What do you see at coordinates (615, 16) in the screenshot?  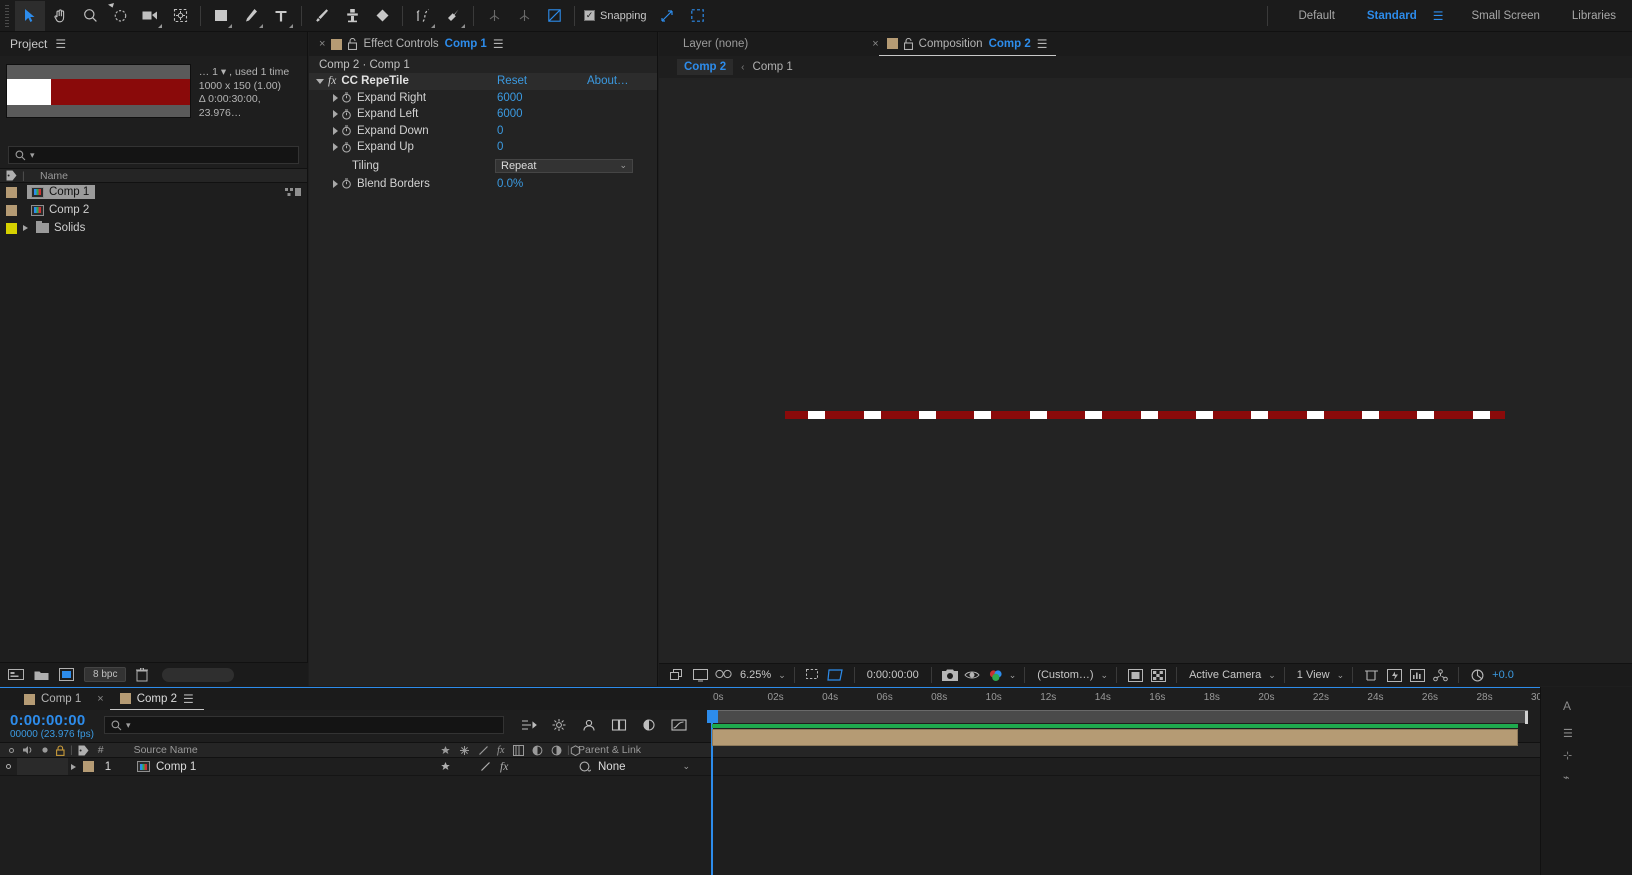 I see `snapping-group: ✓ Snapping` at bounding box center [615, 16].